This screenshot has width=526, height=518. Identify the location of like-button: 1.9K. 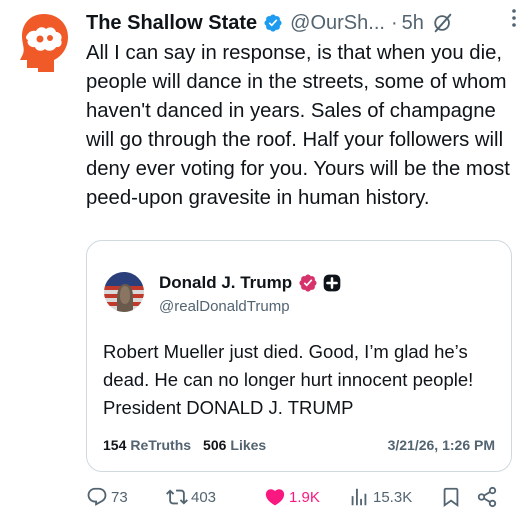
(292, 497).